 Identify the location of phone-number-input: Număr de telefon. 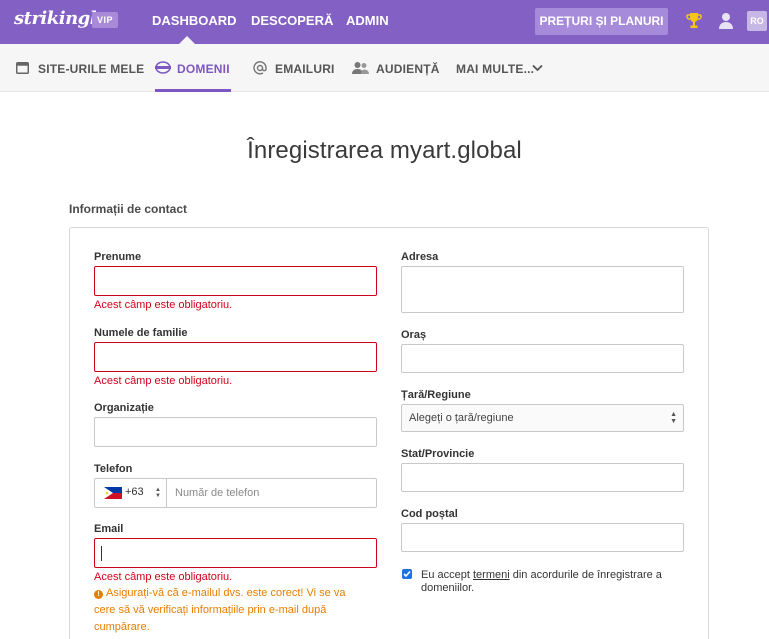
(217, 493).